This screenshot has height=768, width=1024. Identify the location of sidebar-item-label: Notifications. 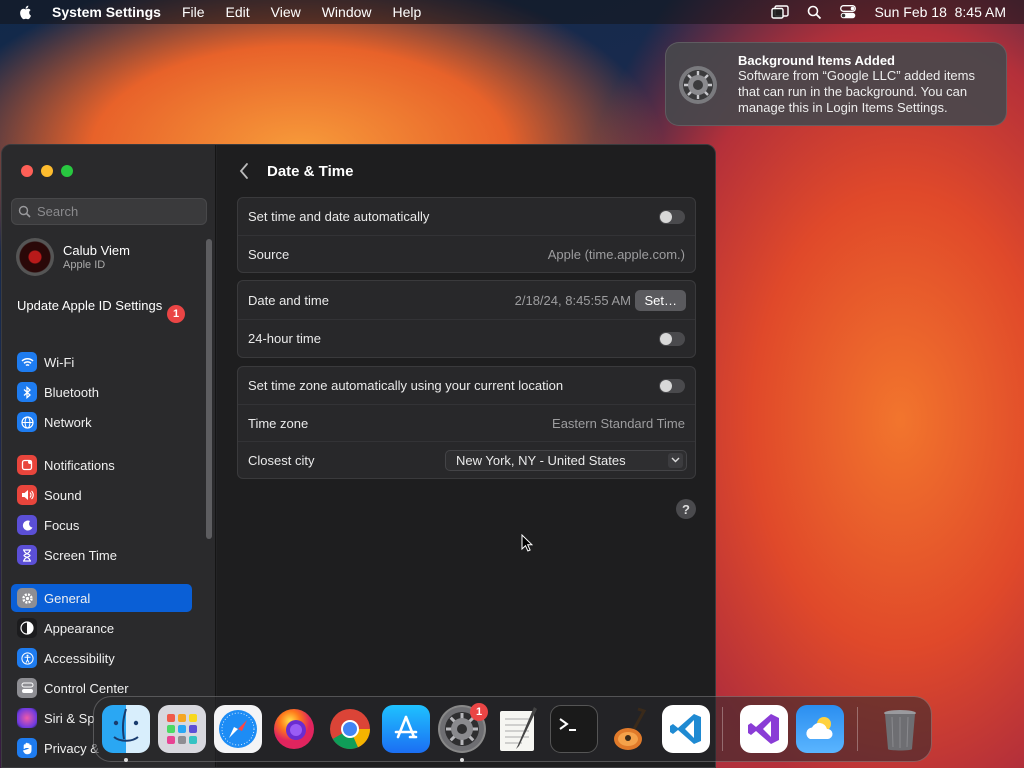
(79, 465).